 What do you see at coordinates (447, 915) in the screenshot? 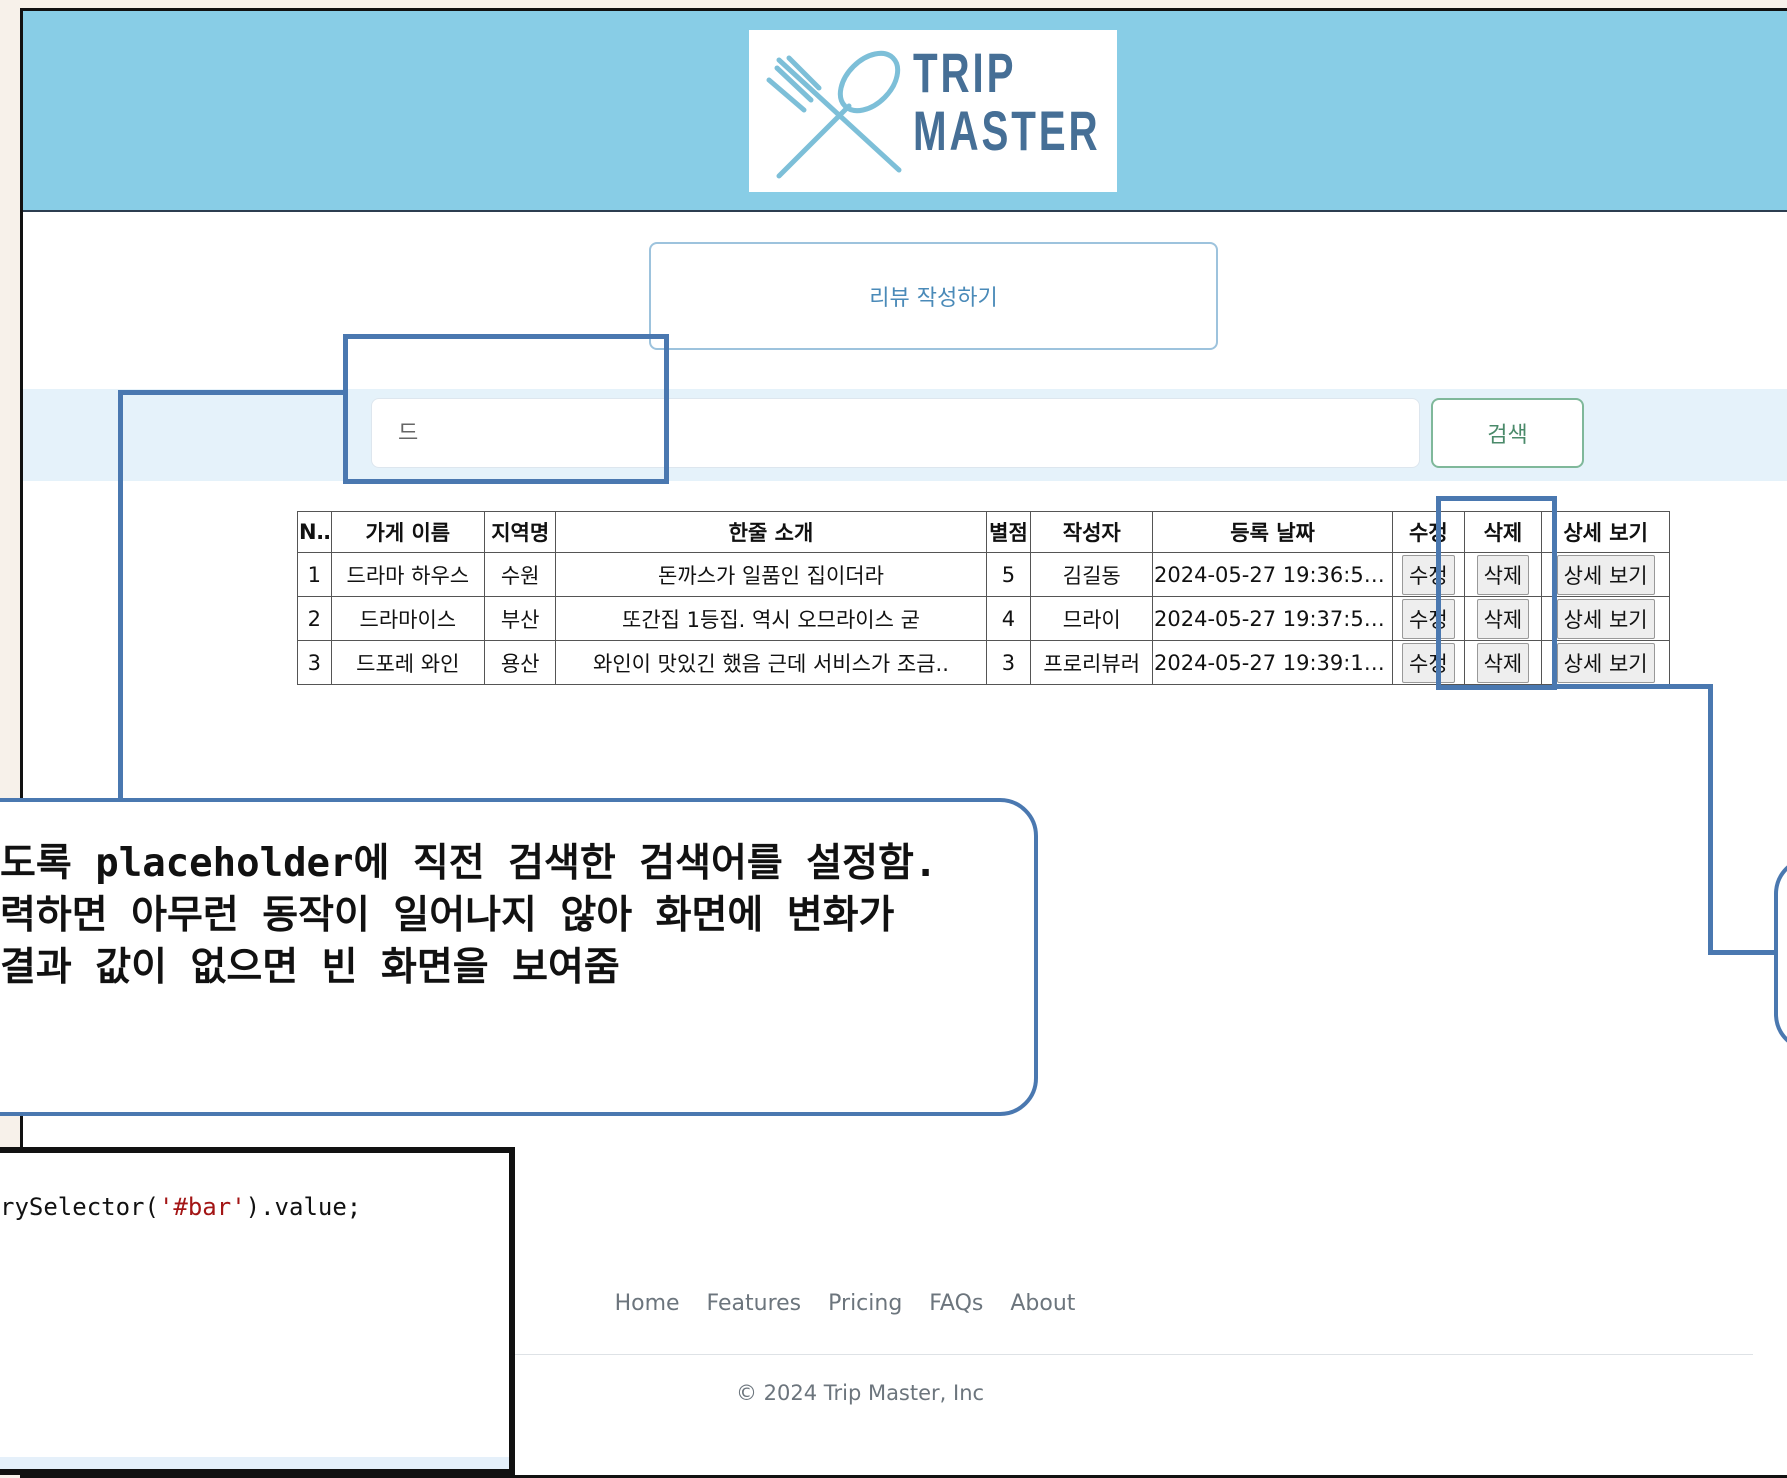
I see `annotation-line2: 력하면 아무런 동작이 일어나지 않아 화면에 변화가` at bounding box center [447, 915].